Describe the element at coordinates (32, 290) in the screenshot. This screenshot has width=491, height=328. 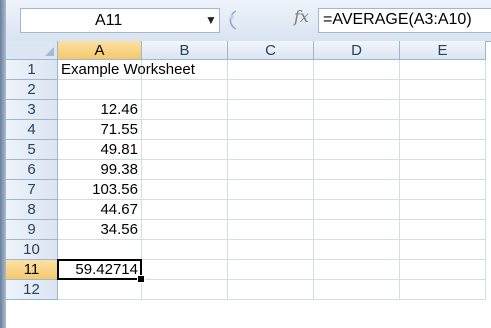
I see `row-header-12: 12` at that location.